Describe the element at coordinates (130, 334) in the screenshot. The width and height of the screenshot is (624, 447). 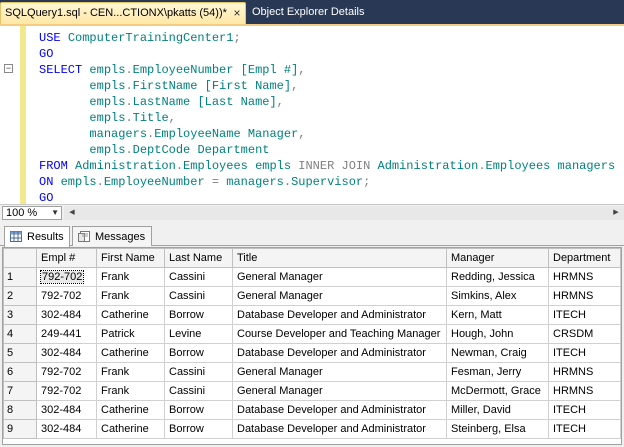
I see `cell-first-name: Patrick` at that location.